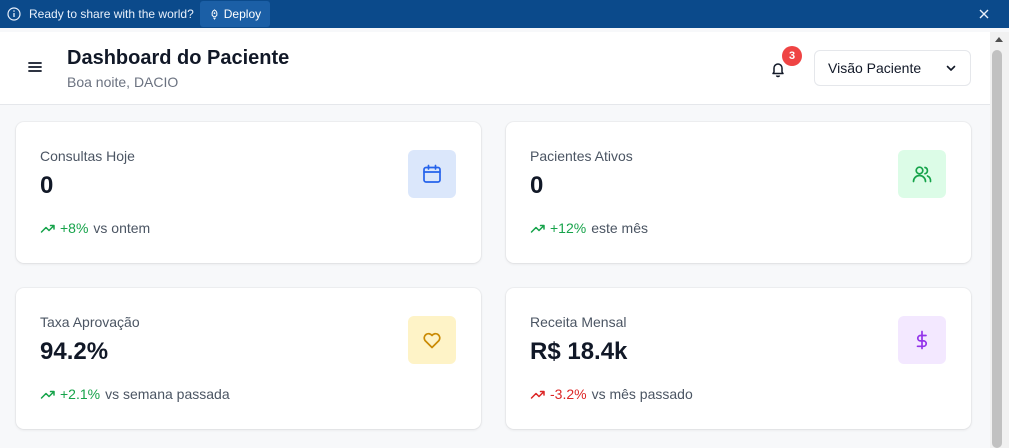 This screenshot has width=1009, height=448. Describe the element at coordinates (579, 351) in the screenshot. I see `stat-value: R$ 18.4k` at that location.